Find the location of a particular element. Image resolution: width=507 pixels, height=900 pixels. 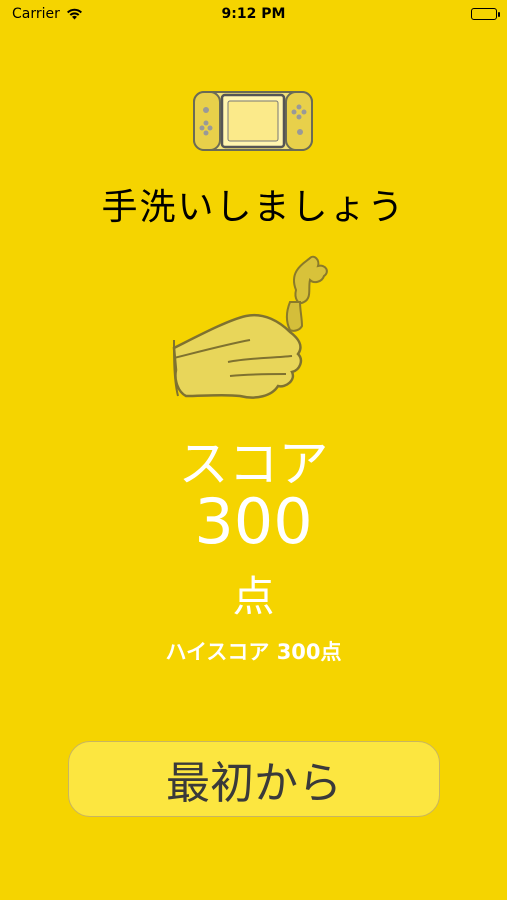

status-time: 9:12 PM is located at coordinates (253, 14).